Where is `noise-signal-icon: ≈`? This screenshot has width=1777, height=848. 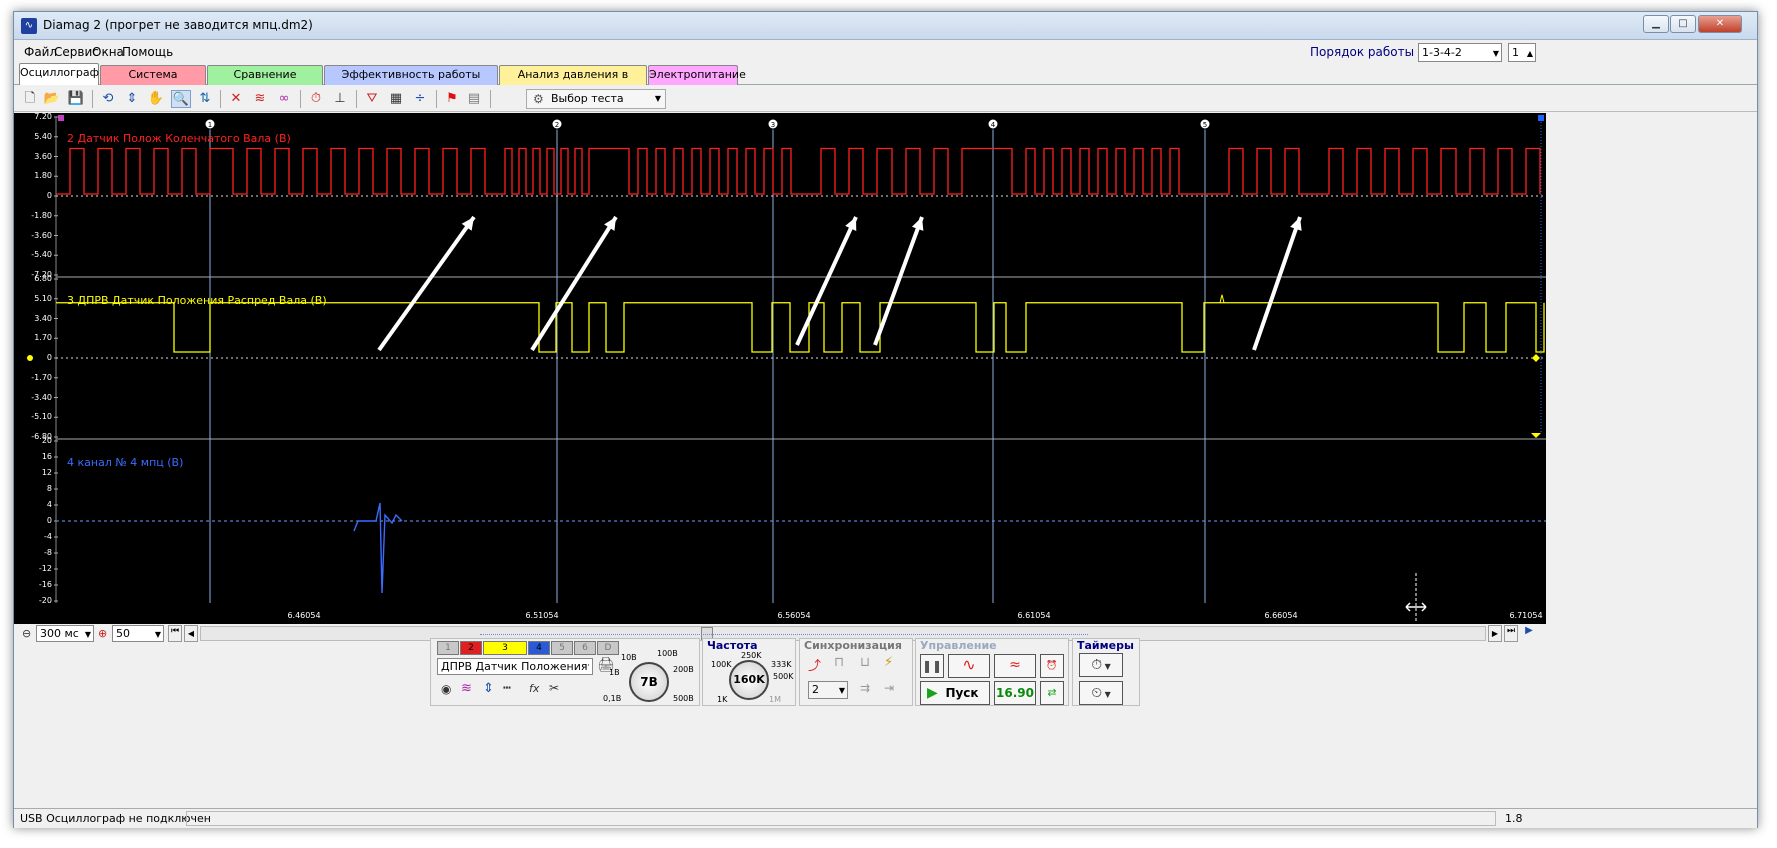
noise-signal-icon: ≈ is located at coordinates (1015, 666).